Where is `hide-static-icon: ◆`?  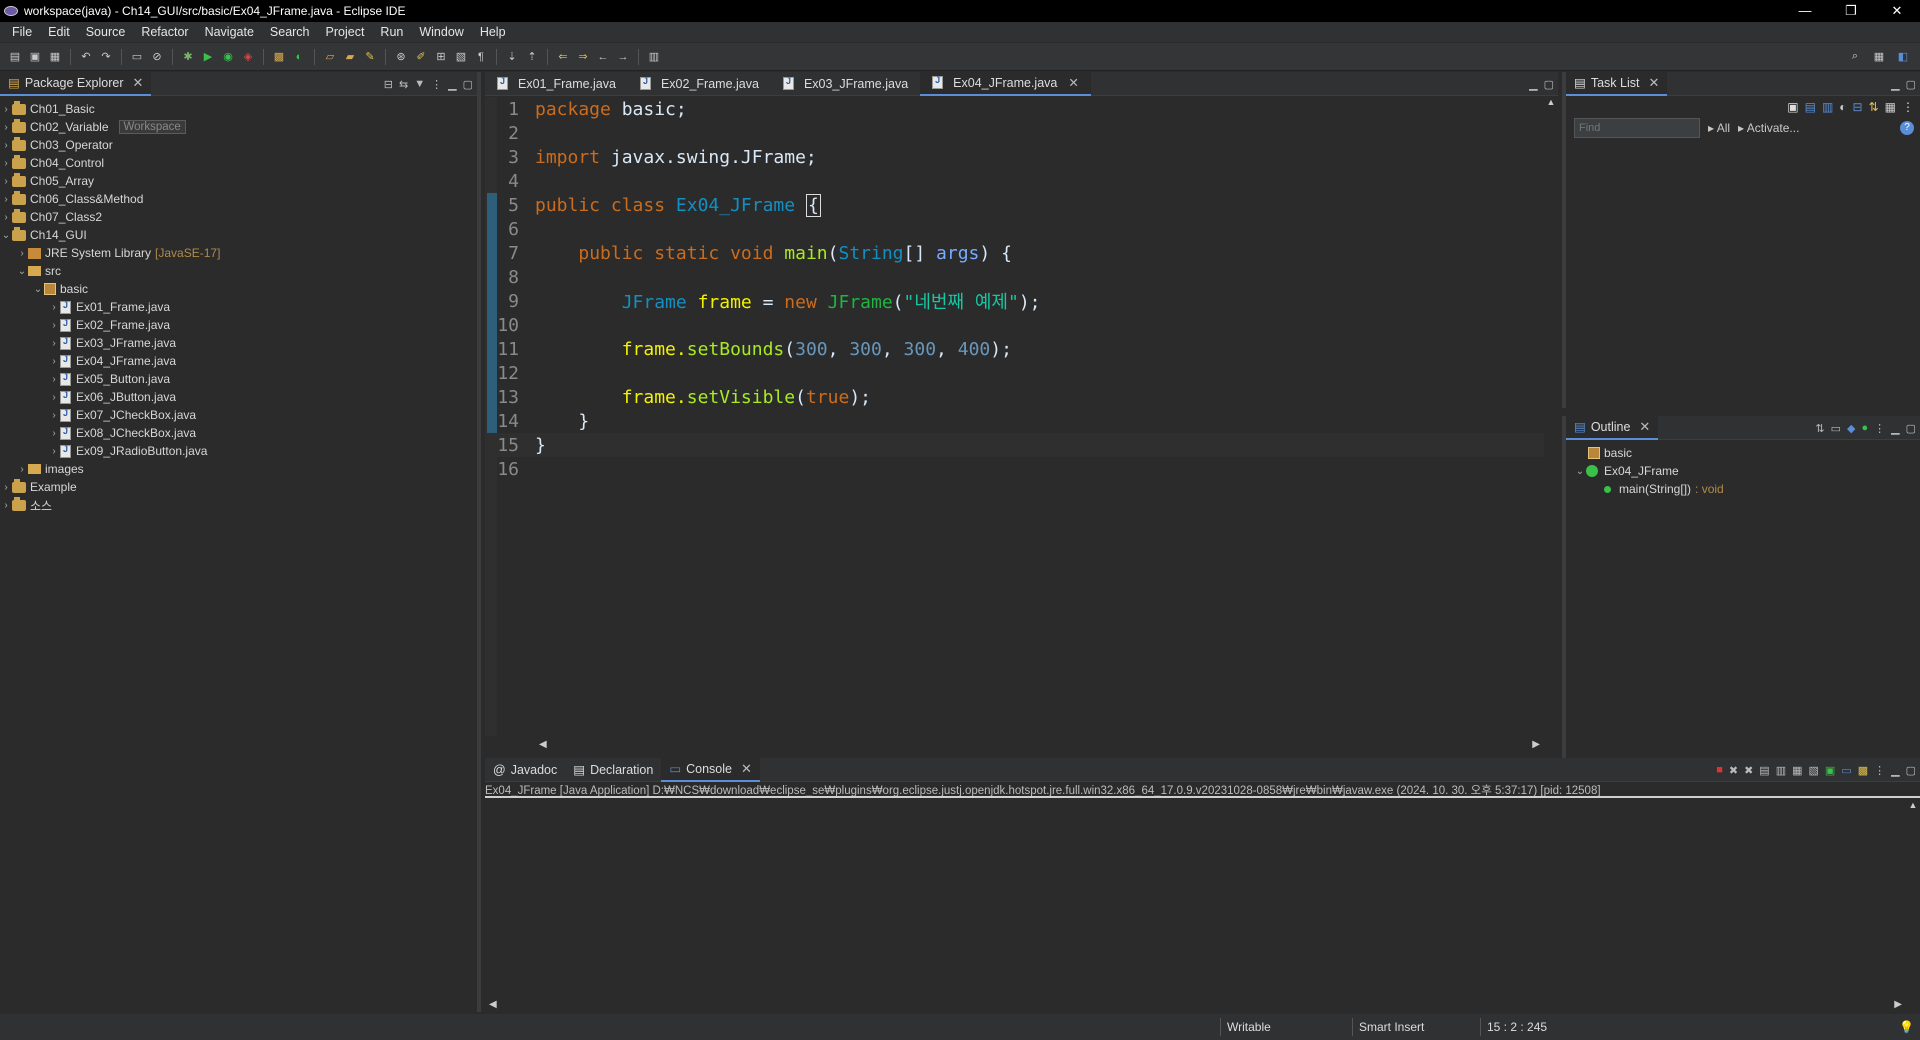
hide-static-icon: ◆ is located at coordinates (1851, 428).